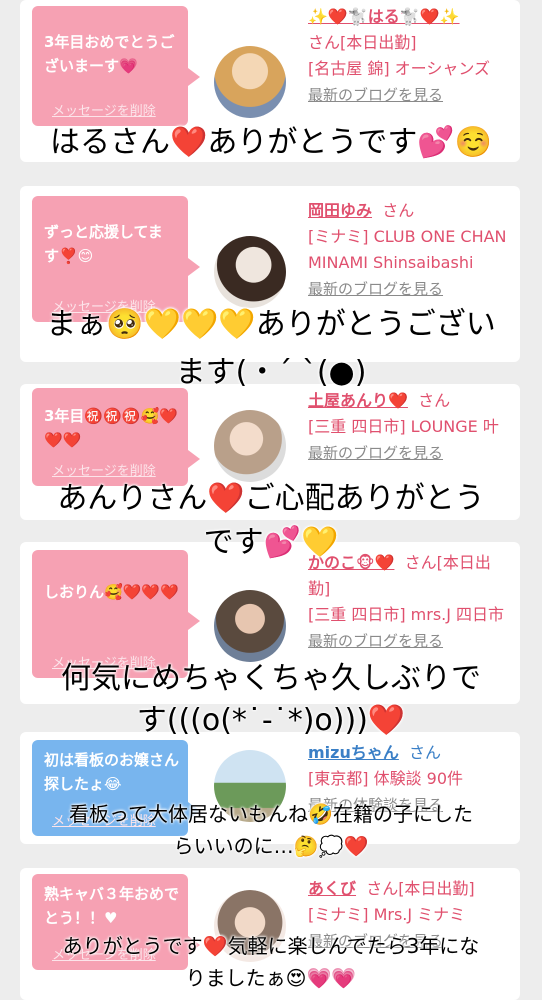 The image size is (542, 1000). I want to click on sender-location: [名古屋 錦] オーシャンズ, so click(399, 68).